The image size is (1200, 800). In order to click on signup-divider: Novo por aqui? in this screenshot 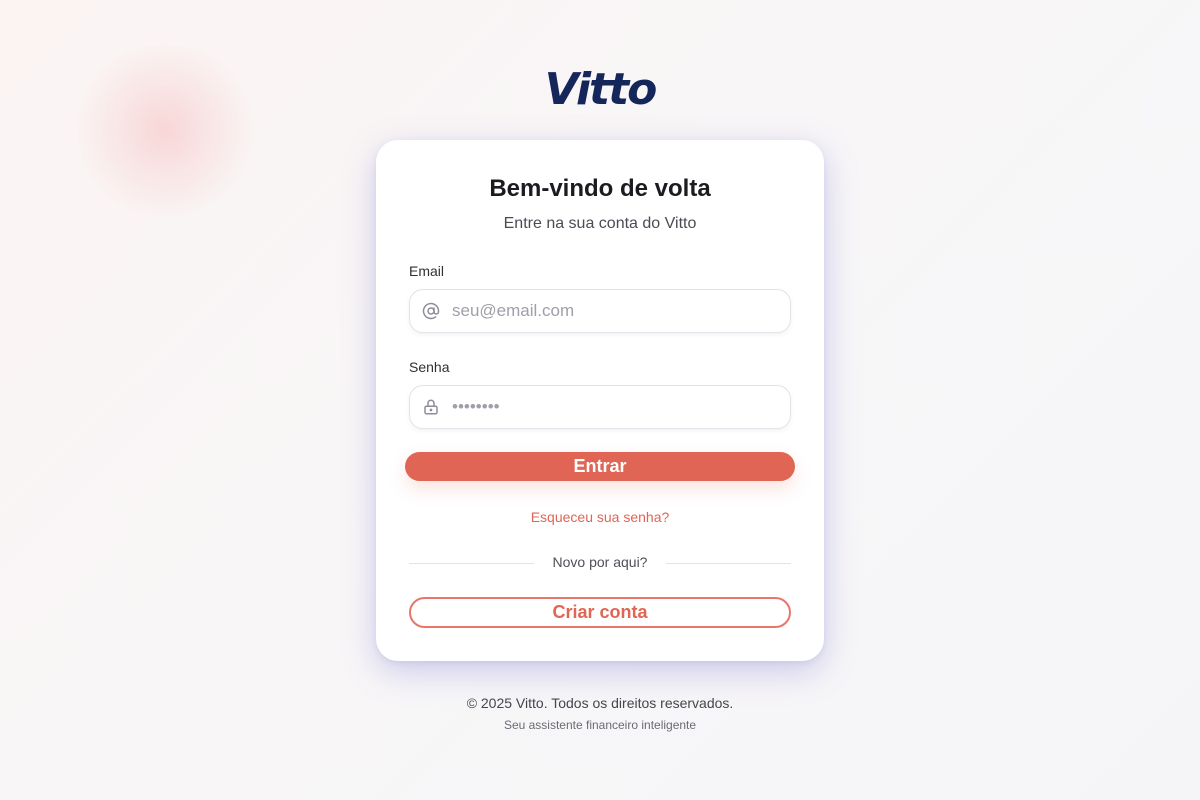, I will do `click(600, 563)`.